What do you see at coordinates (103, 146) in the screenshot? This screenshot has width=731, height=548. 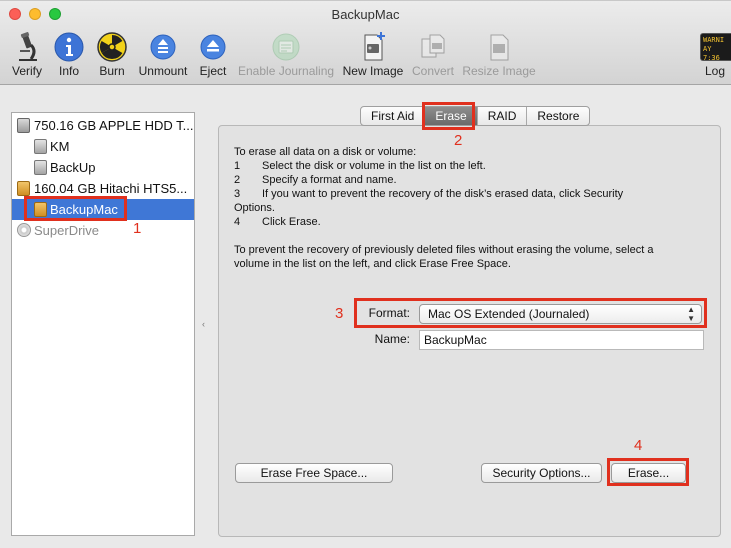 I see `volume-item-km: KM` at bounding box center [103, 146].